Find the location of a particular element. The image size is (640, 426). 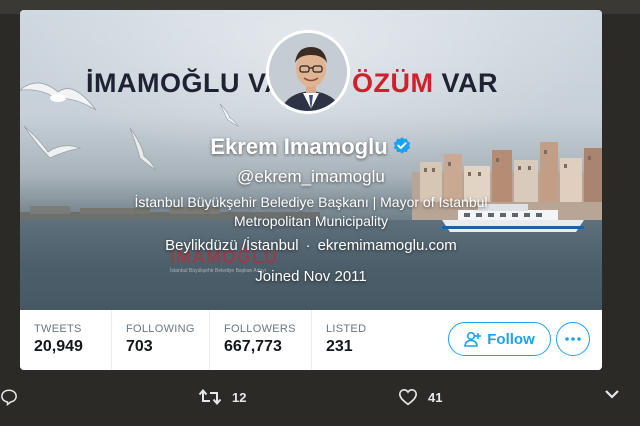

ellipsis-icon is located at coordinates (573, 339).